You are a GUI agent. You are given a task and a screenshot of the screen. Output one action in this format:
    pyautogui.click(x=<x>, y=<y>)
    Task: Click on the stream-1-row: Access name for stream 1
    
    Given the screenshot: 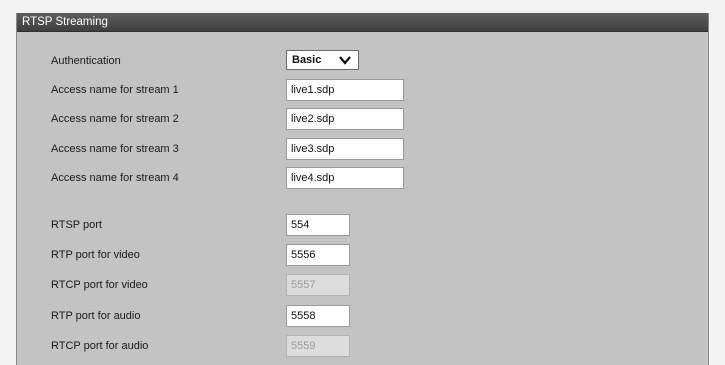 What is the action you would take?
    pyautogui.click(x=362, y=90)
    